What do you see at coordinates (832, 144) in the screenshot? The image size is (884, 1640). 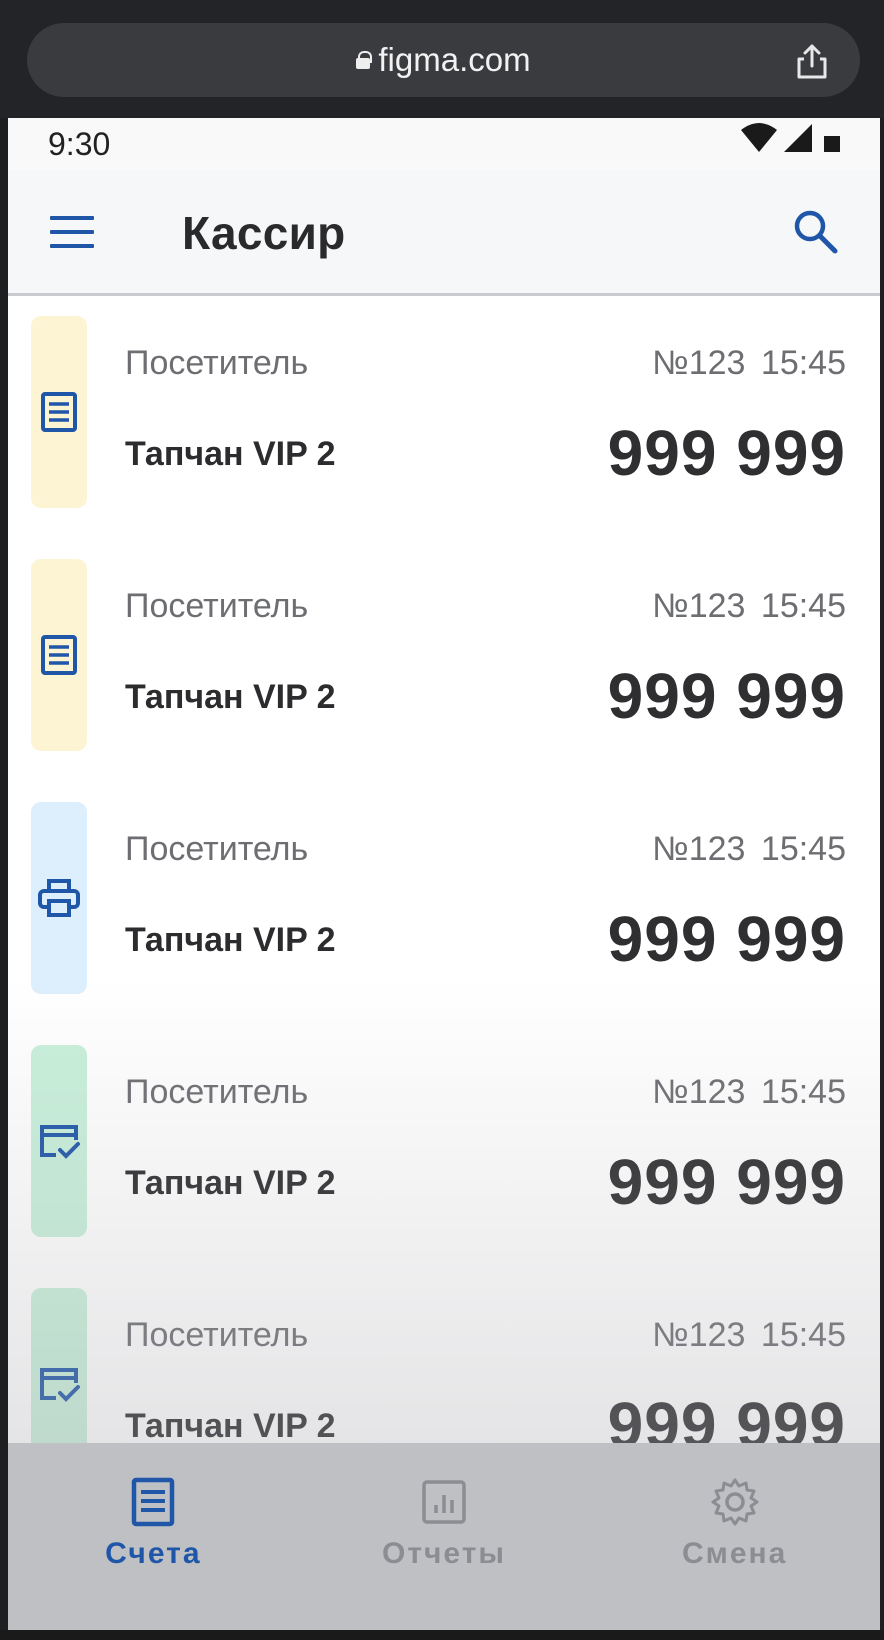 I see `battery-icon` at bounding box center [832, 144].